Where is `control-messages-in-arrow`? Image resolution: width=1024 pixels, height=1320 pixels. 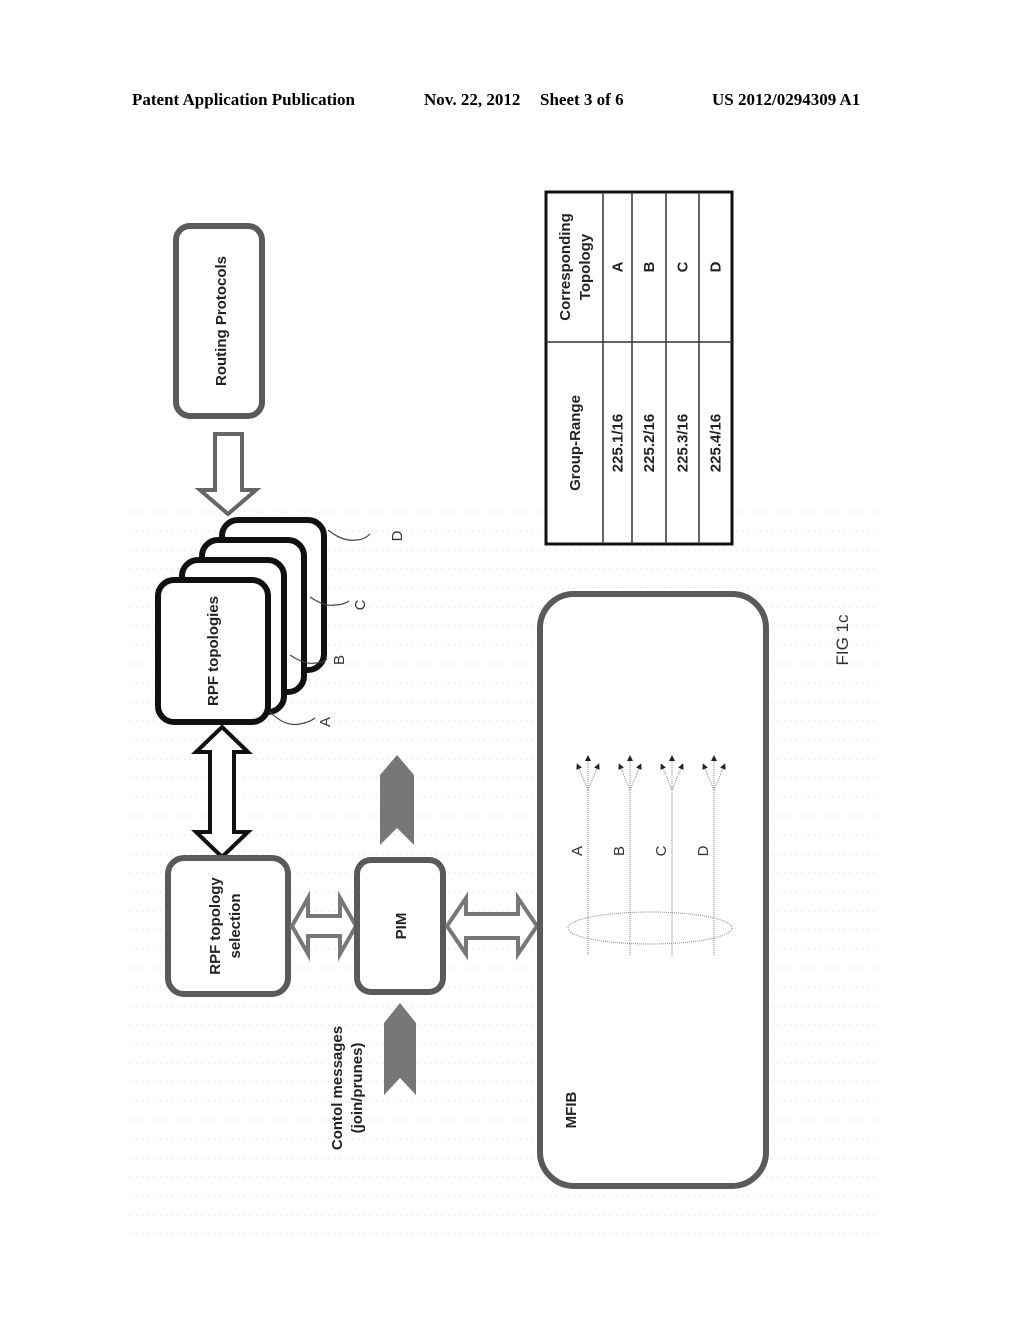
control-messages-in-arrow is located at coordinates (400, 1049).